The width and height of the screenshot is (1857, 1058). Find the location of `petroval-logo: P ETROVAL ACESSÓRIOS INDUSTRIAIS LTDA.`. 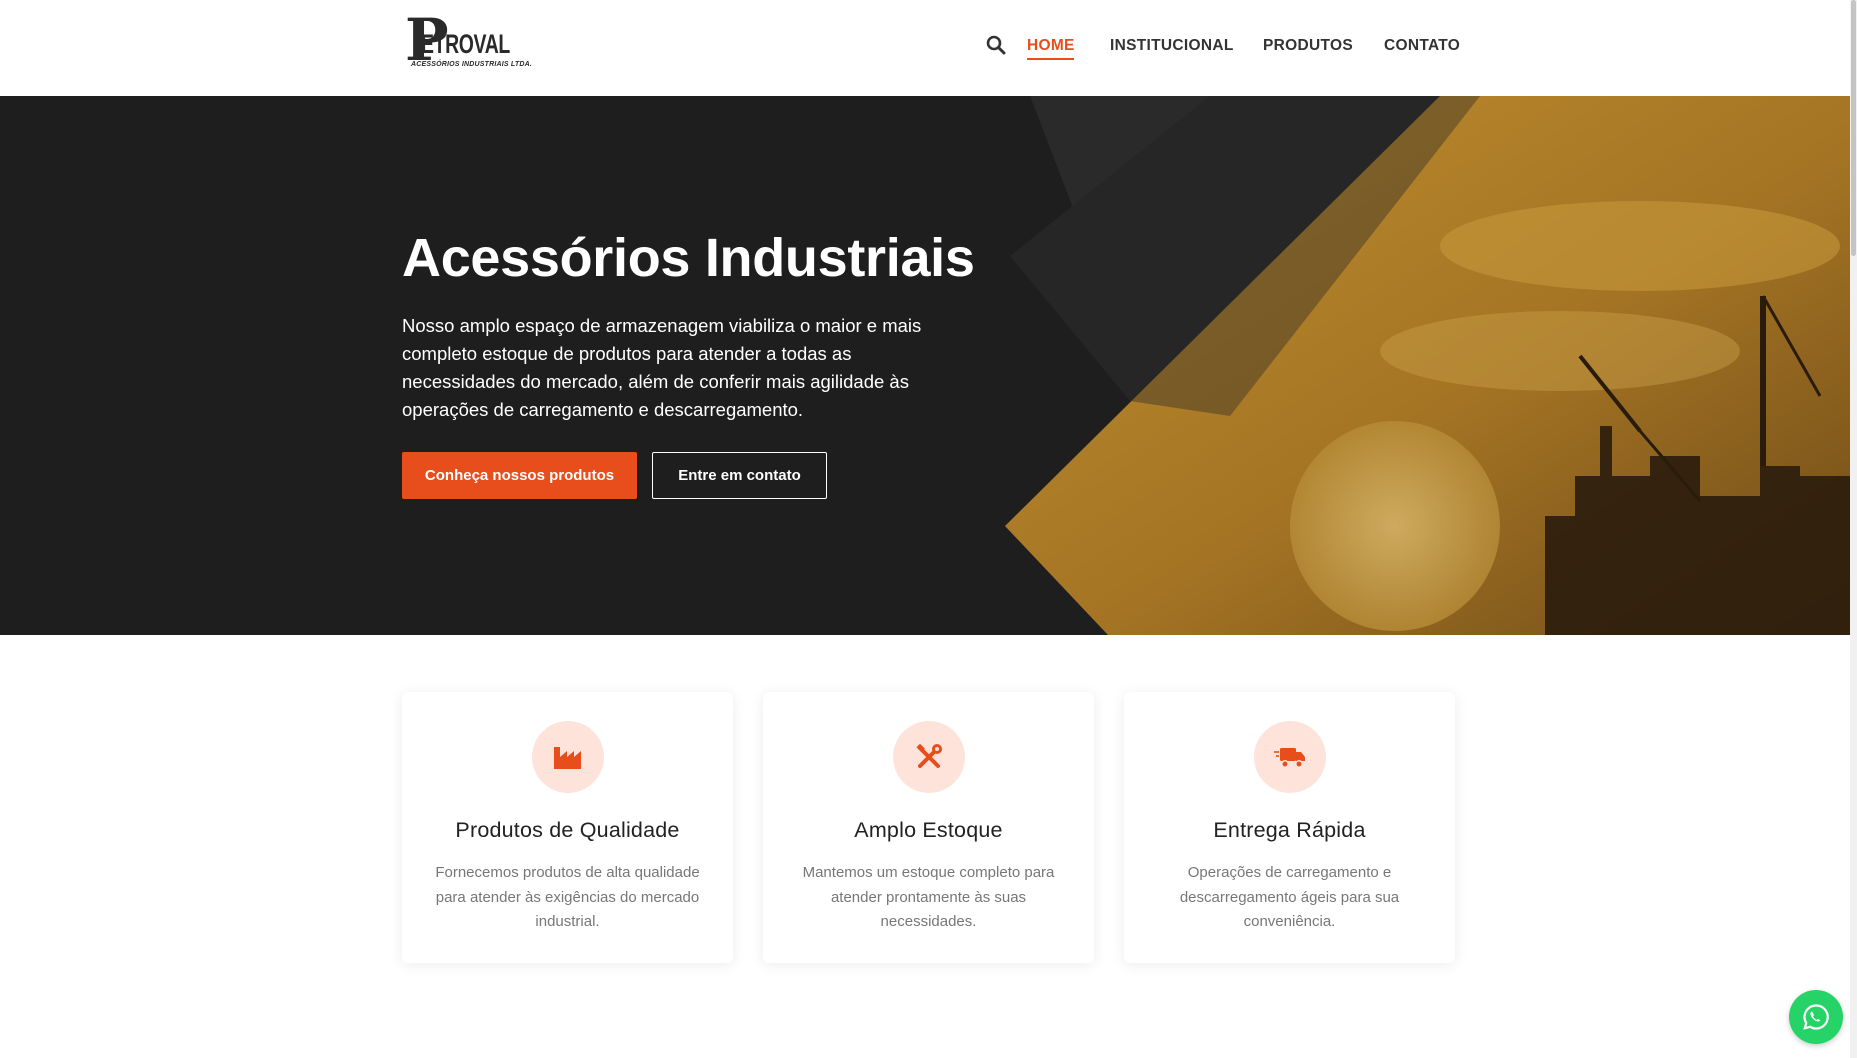

petroval-logo: P ETROVAL ACESSÓRIOS INDUSTRIAIS LTDA. is located at coordinates (468, 41).